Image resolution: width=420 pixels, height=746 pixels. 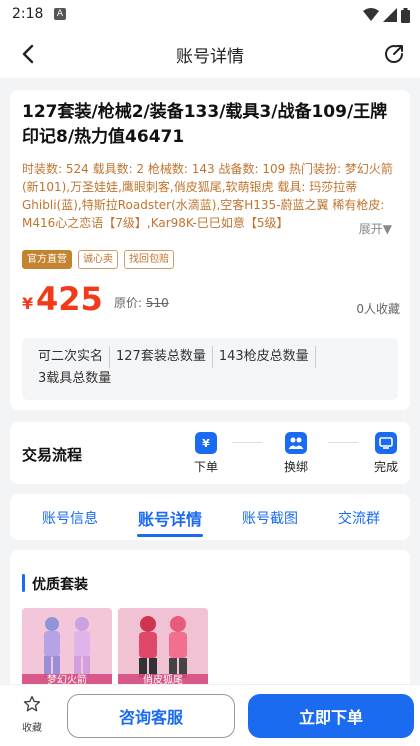 What do you see at coordinates (75, 378) in the screenshot?
I see `feature-item: 3载具总数量` at bounding box center [75, 378].